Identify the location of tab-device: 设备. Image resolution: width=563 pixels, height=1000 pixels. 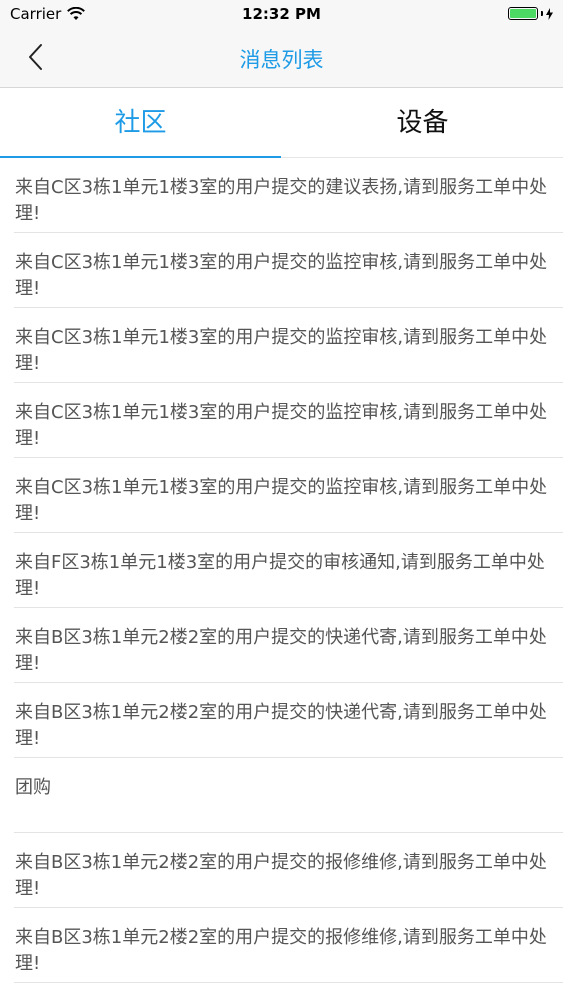
(422, 123).